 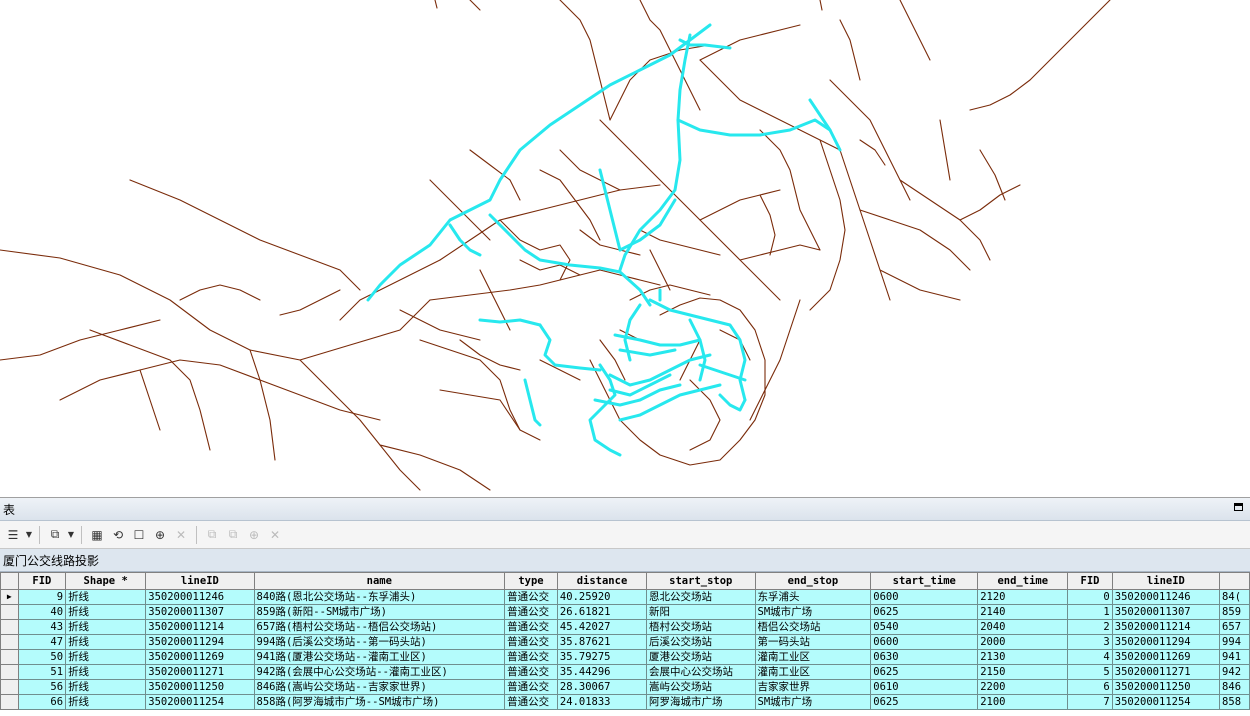 I want to click on table-cell-lineid2: 350200011254, so click(x=1166, y=702).